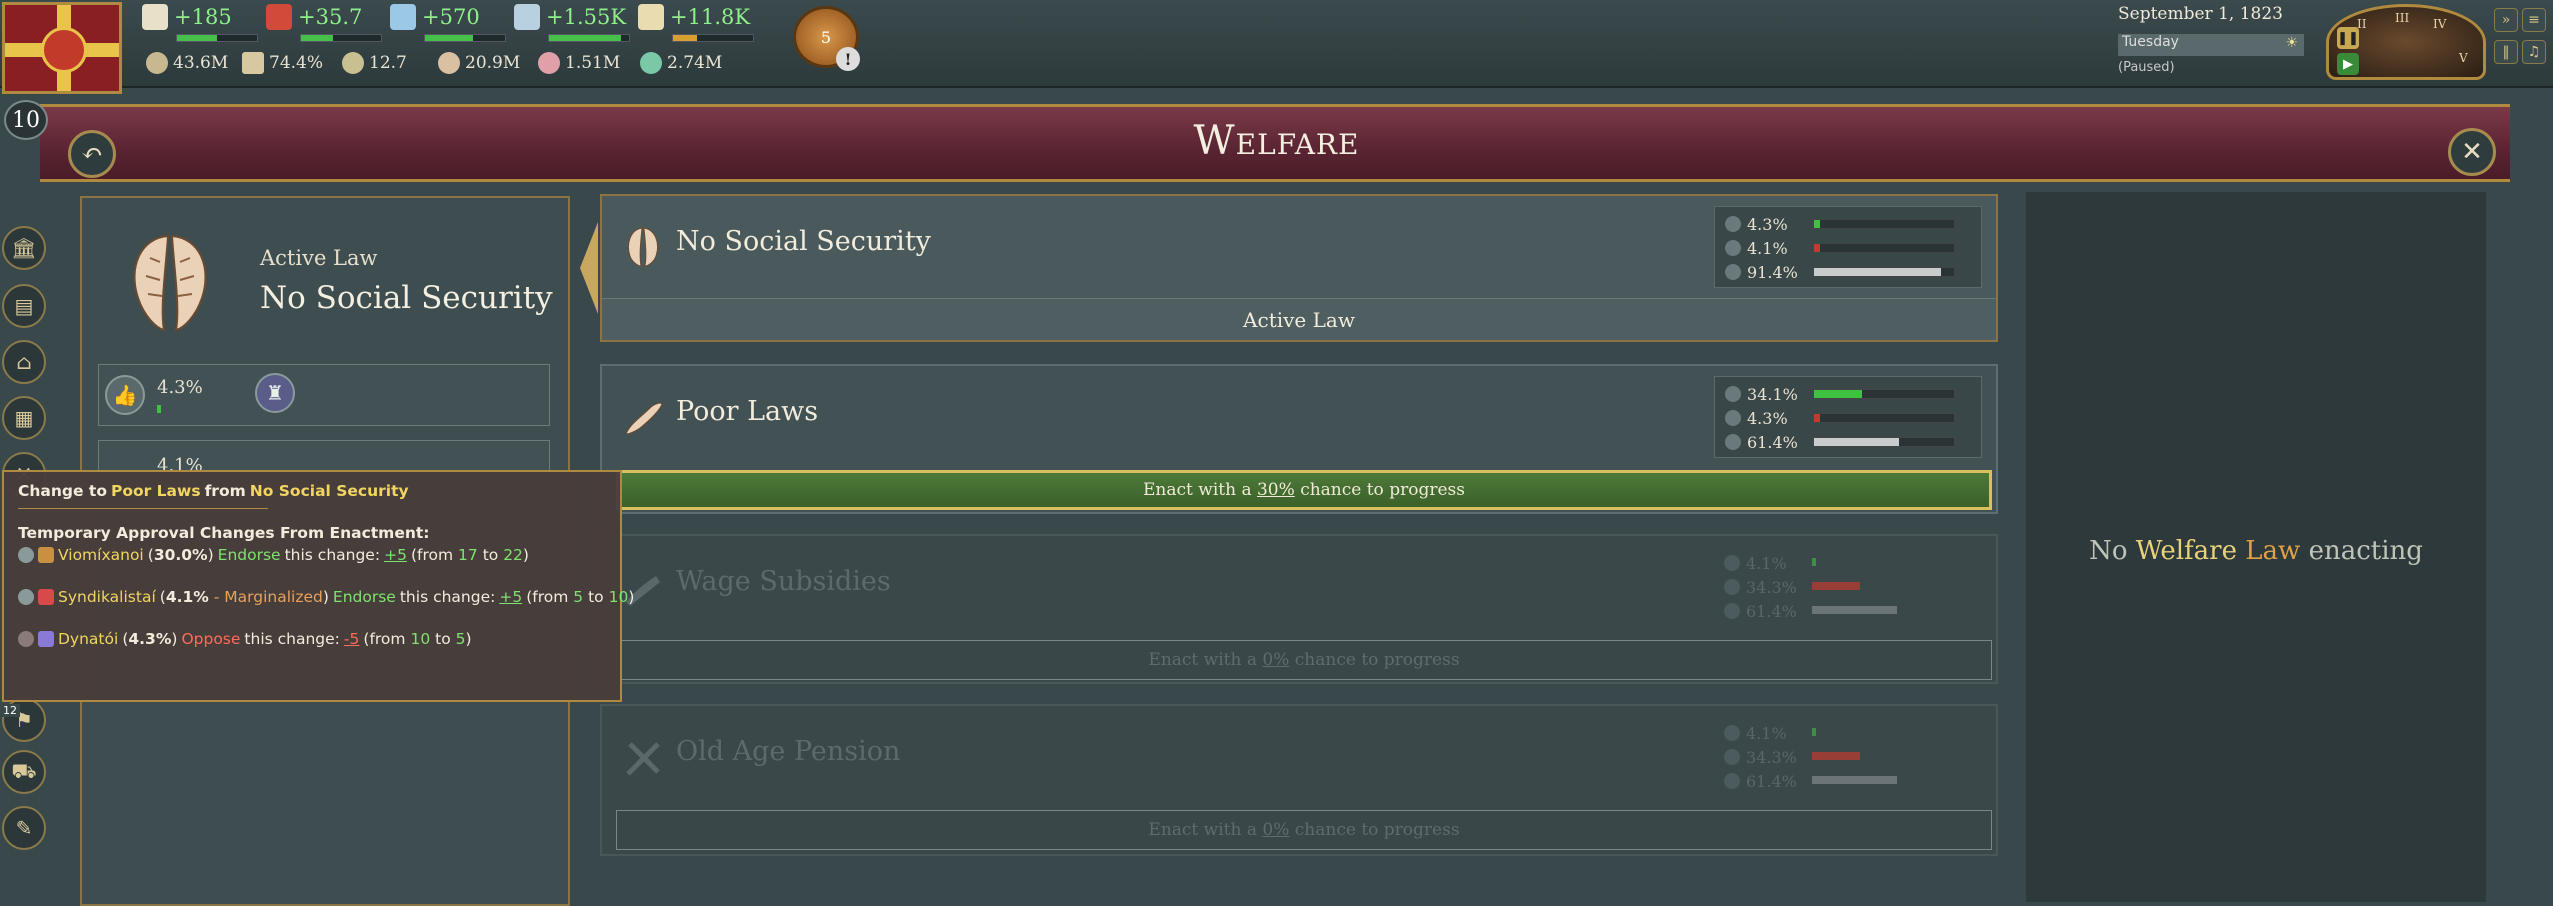 This screenshot has height=906, width=2553. What do you see at coordinates (125, 395) in the screenshot?
I see `thumbs-up-icon: 👍` at bounding box center [125, 395].